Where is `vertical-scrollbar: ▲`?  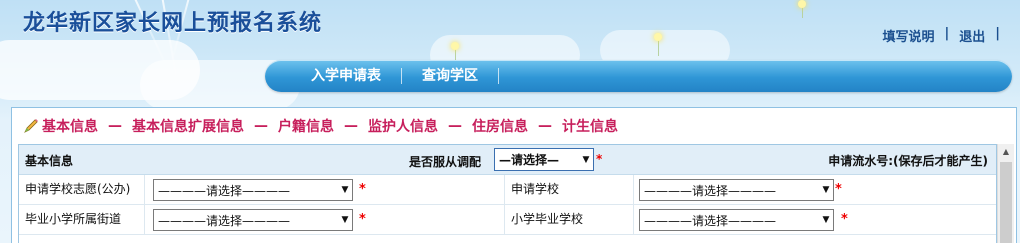
vertical-scrollbar: ▲ is located at coordinates (1005, 193).